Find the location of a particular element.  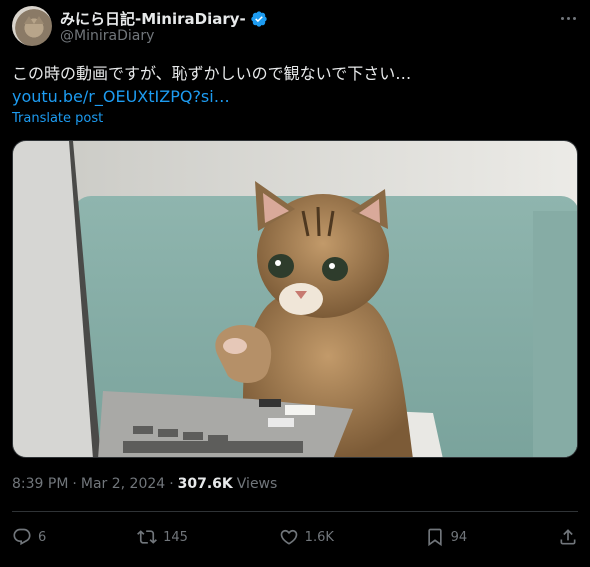

display-name: みにら日記-MiniraDiary- is located at coordinates (153, 18).